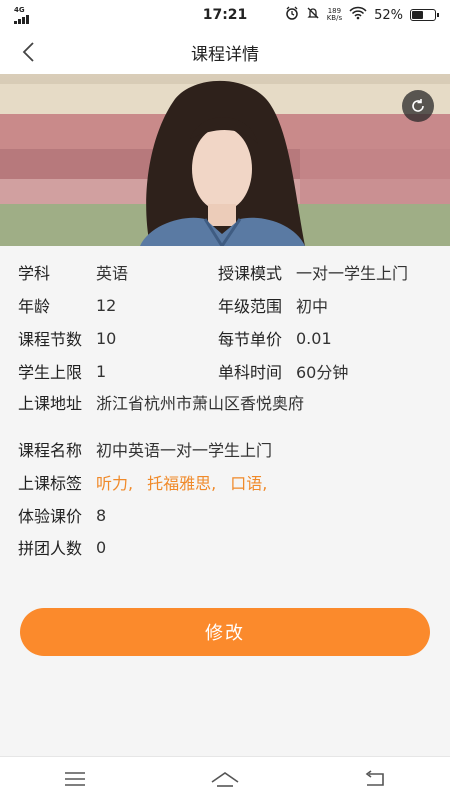 Image resolution: width=450 pixels, height=800 pixels. I want to click on mute-icon, so click(313, 15).